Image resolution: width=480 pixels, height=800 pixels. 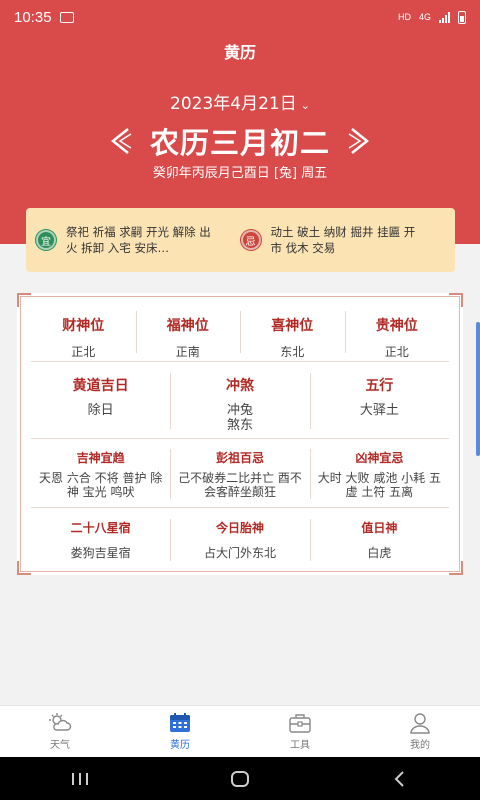 I want to click on date-selector: 2023年4月21日 ⌄, so click(x=240, y=101).